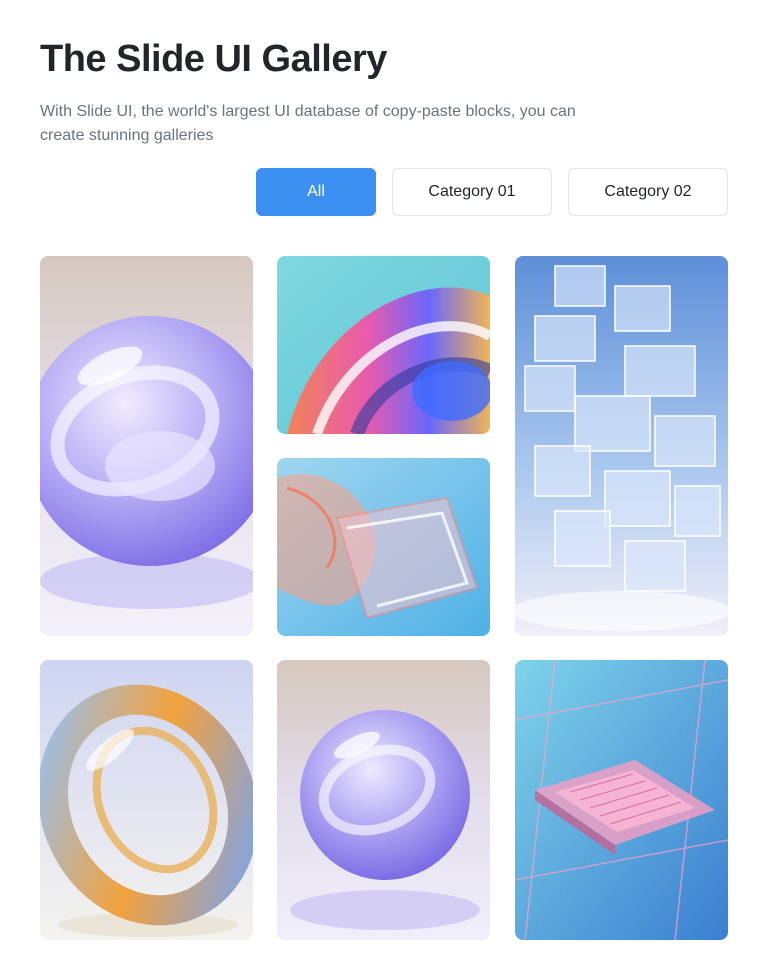 This screenshot has height=980, width=768. What do you see at coordinates (648, 192) in the screenshot?
I see `filter-category-02-button: Category 02` at bounding box center [648, 192].